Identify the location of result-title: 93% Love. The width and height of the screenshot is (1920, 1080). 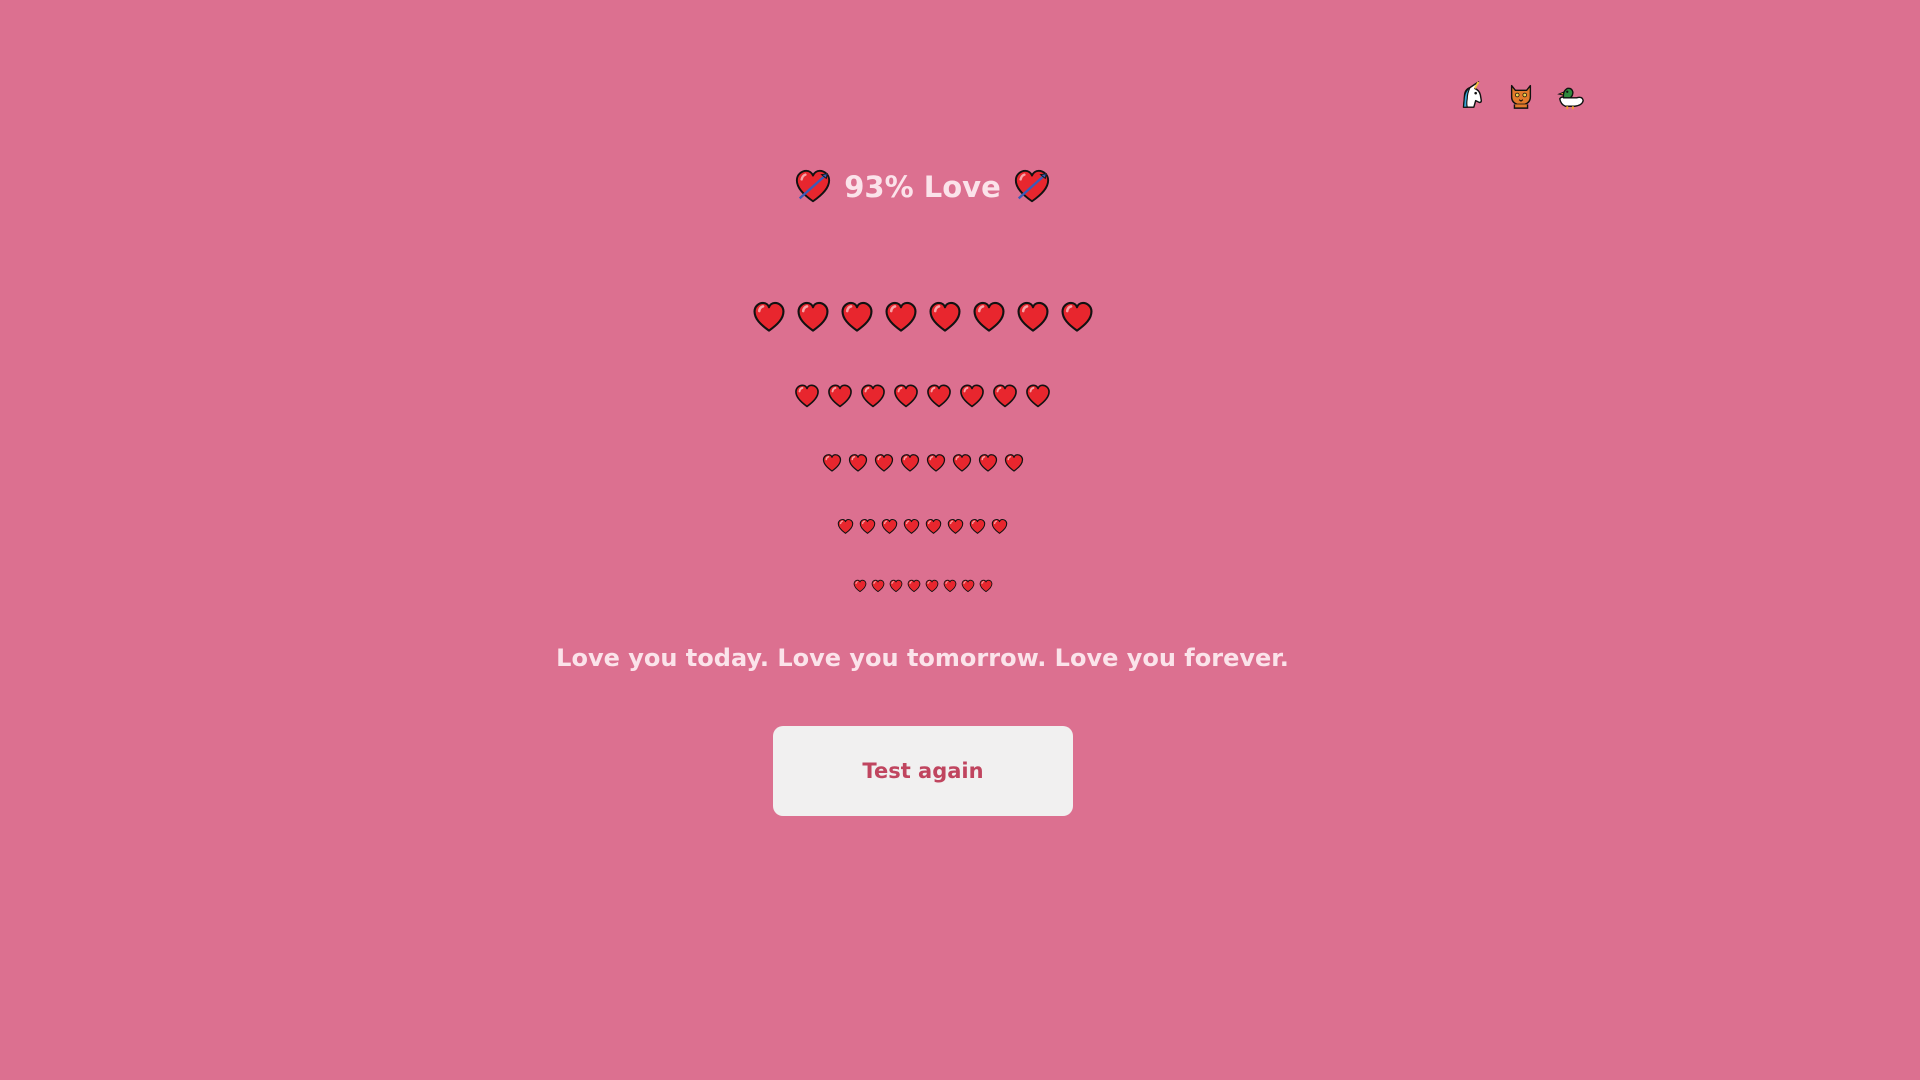
(922, 187).